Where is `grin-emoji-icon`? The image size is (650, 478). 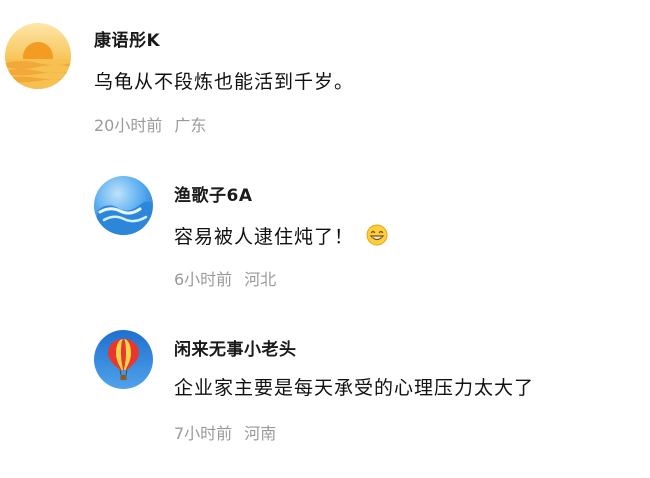
grin-emoji-icon is located at coordinates (377, 237).